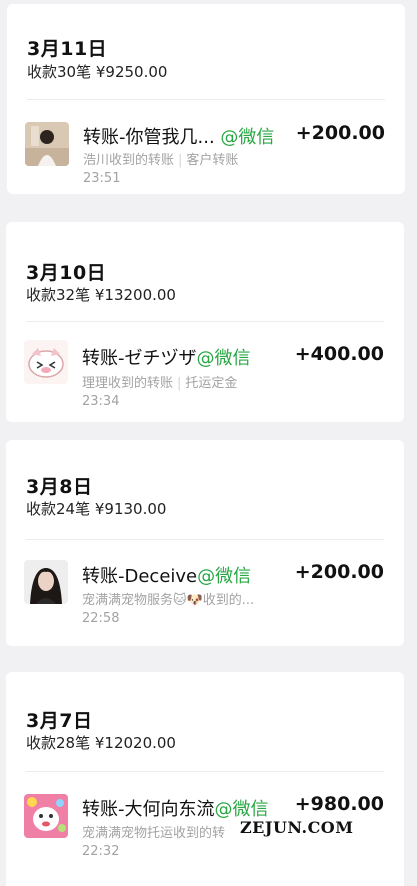 Image resolution: width=417 pixels, height=886 pixels. What do you see at coordinates (339, 354) in the screenshot?
I see `transaction-amount: +400.00` at bounding box center [339, 354].